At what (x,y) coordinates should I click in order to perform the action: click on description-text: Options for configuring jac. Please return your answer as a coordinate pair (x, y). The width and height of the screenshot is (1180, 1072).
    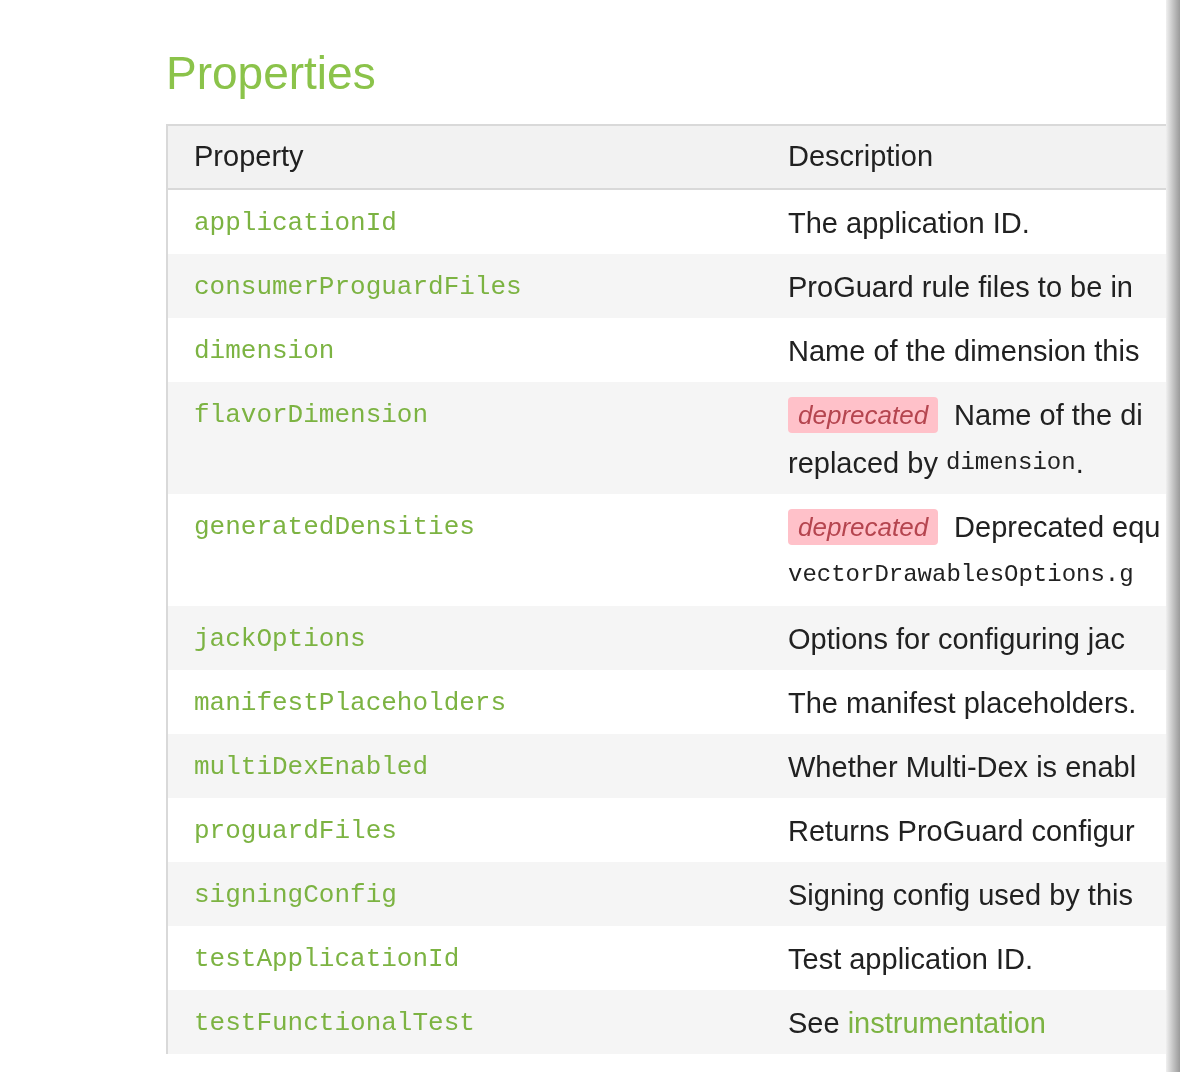
    Looking at the image, I should click on (956, 639).